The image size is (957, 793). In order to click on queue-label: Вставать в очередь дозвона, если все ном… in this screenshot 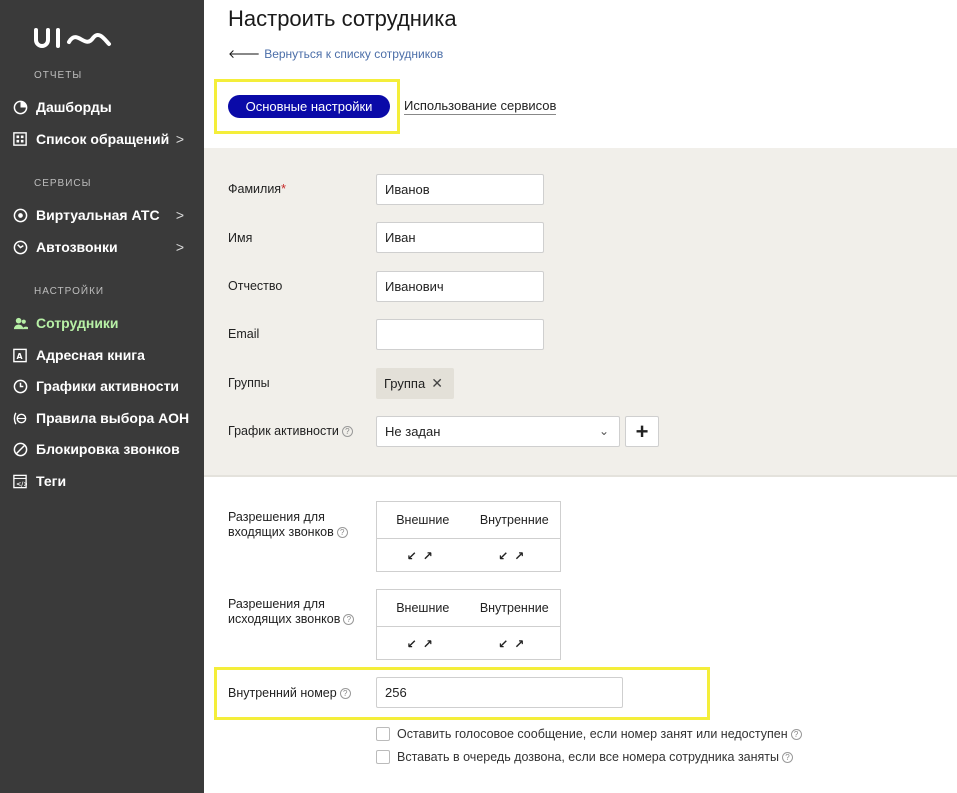, I will do `click(588, 757)`.